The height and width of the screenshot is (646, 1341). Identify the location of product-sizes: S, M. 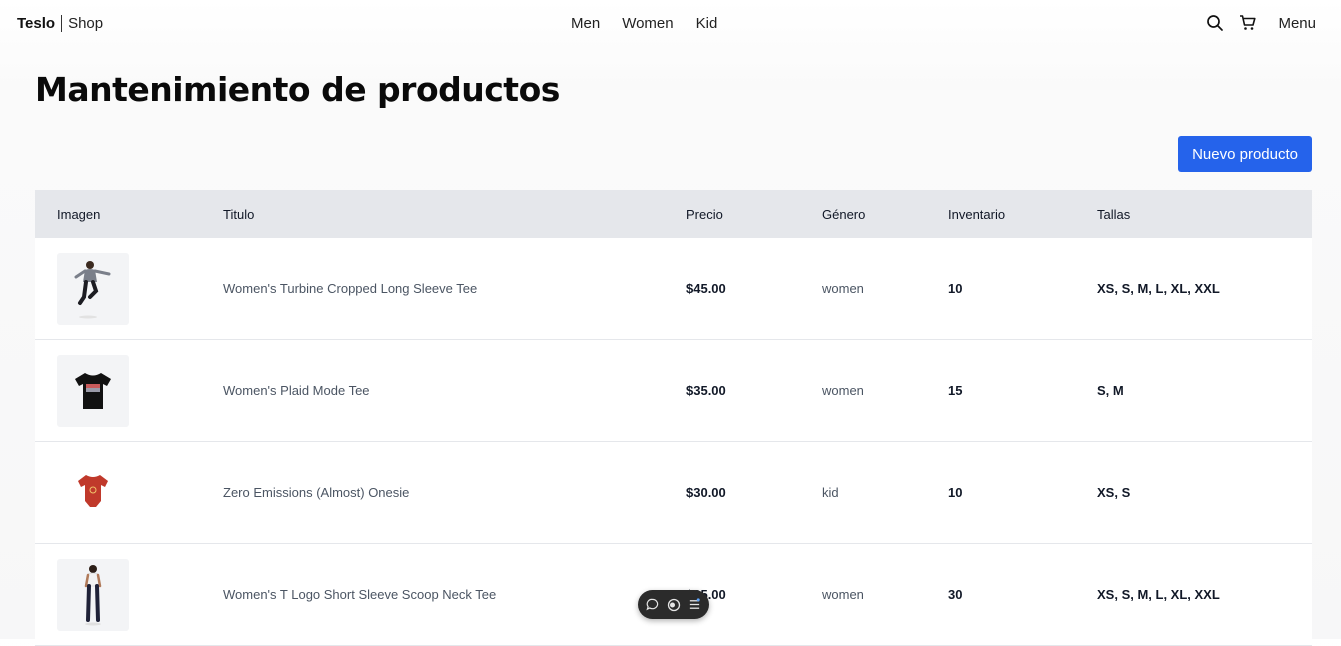
(1110, 390).